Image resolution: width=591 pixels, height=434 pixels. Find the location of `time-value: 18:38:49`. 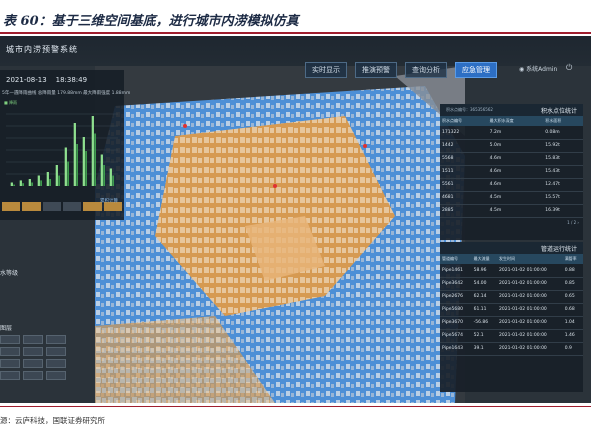

time-value: 18:38:49 is located at coordinates (71, 80).